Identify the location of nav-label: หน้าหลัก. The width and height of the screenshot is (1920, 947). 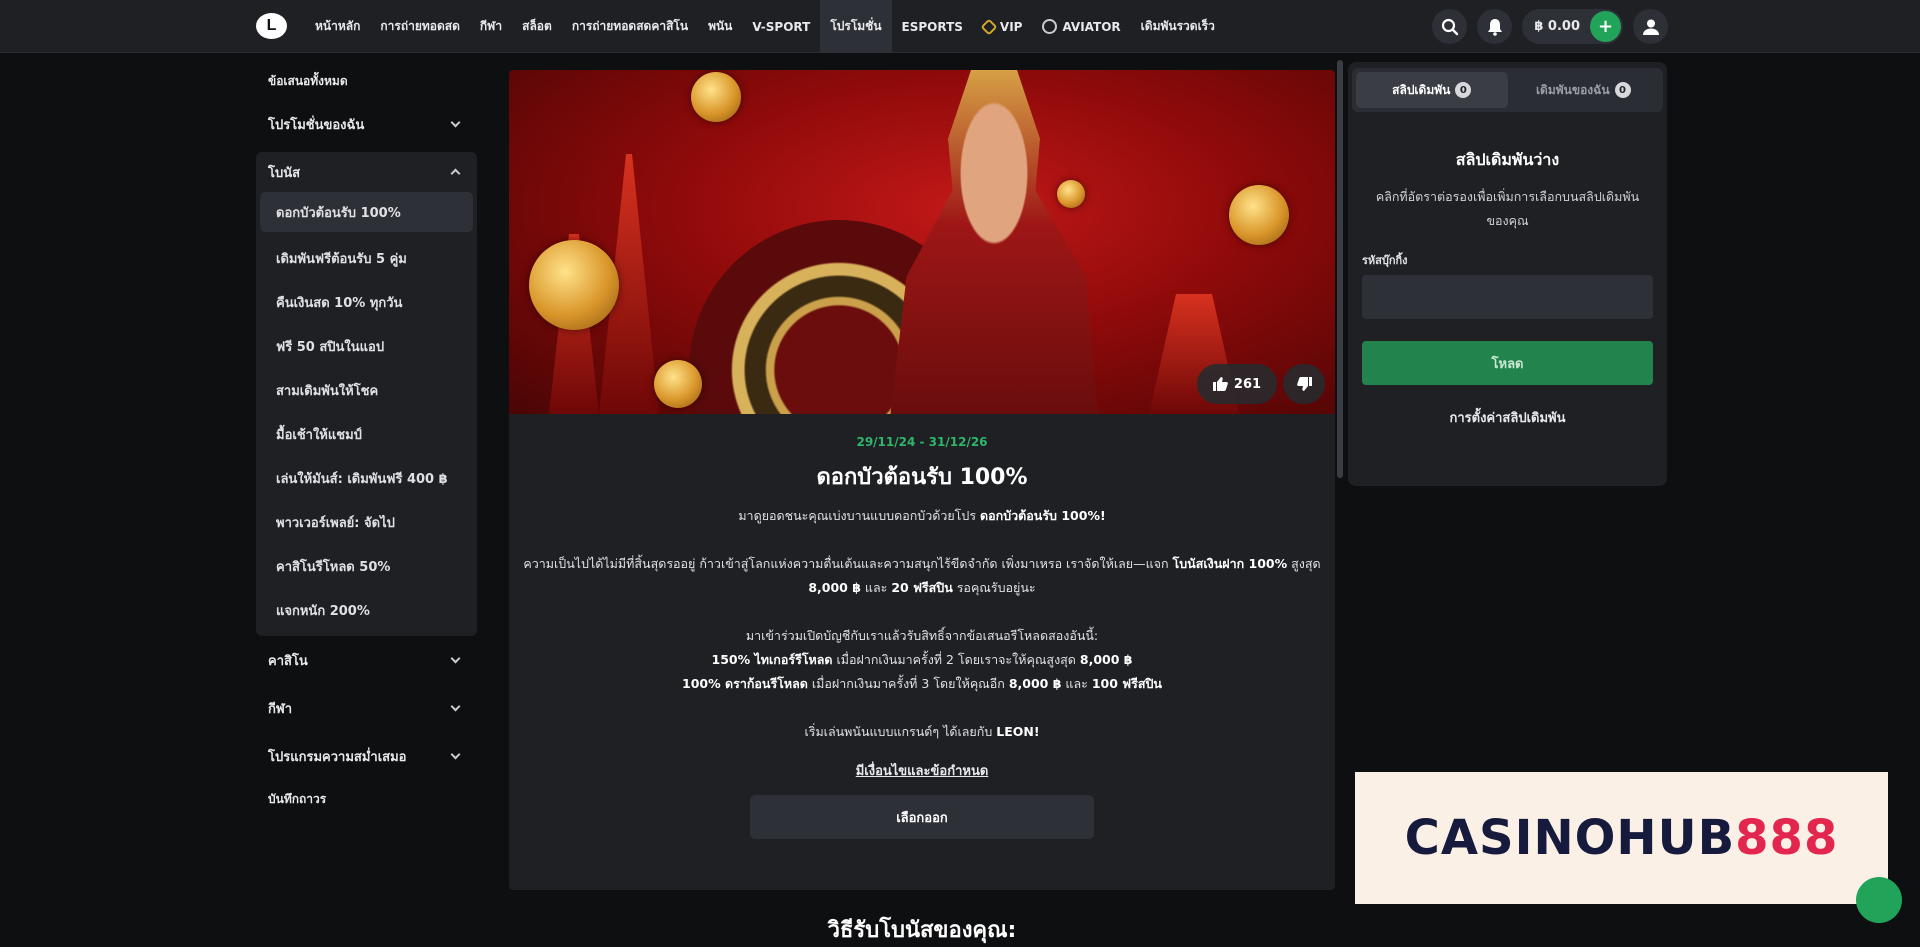
(338, 26).